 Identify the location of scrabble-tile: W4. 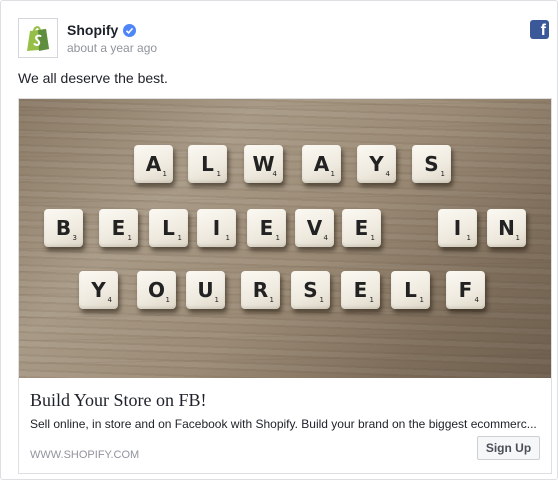
(263, 164).